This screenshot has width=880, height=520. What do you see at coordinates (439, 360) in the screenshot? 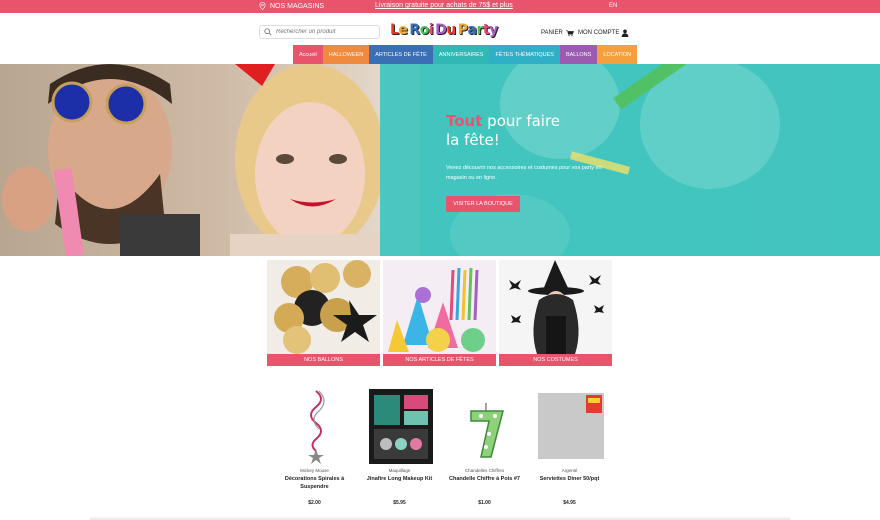
I see `category-label: NOS ARTICLES DE FÊTES` at bounding box center [439, 360].